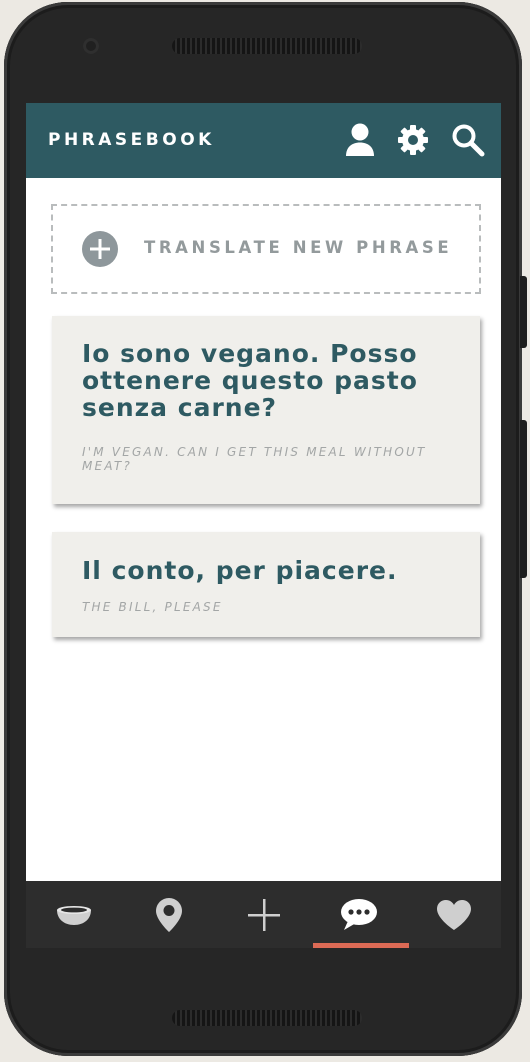  Describe the element at coordinates (523, 499) in the screenshot. I see `volume-button` at that location.